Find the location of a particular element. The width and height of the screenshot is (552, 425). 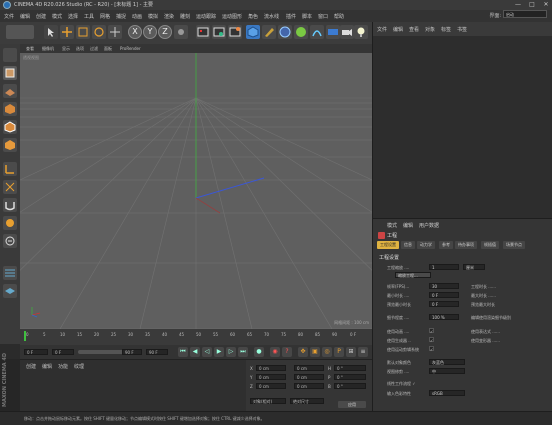

material-menu-edit: 编辑 is located at coordinates (47, 366).